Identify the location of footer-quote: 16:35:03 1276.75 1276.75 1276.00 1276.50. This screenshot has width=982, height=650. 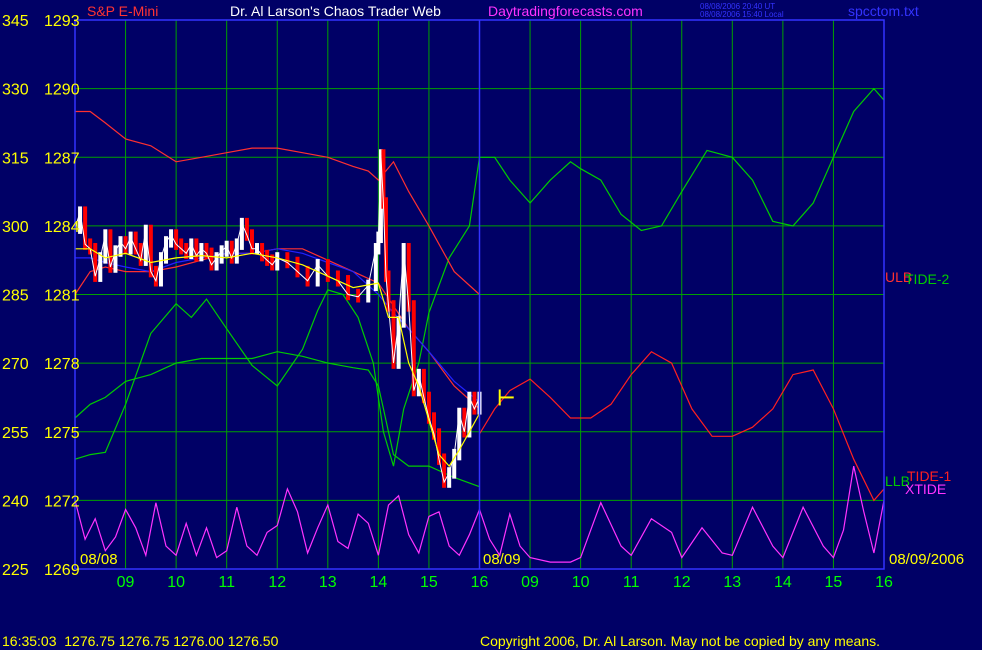
(140, 641).